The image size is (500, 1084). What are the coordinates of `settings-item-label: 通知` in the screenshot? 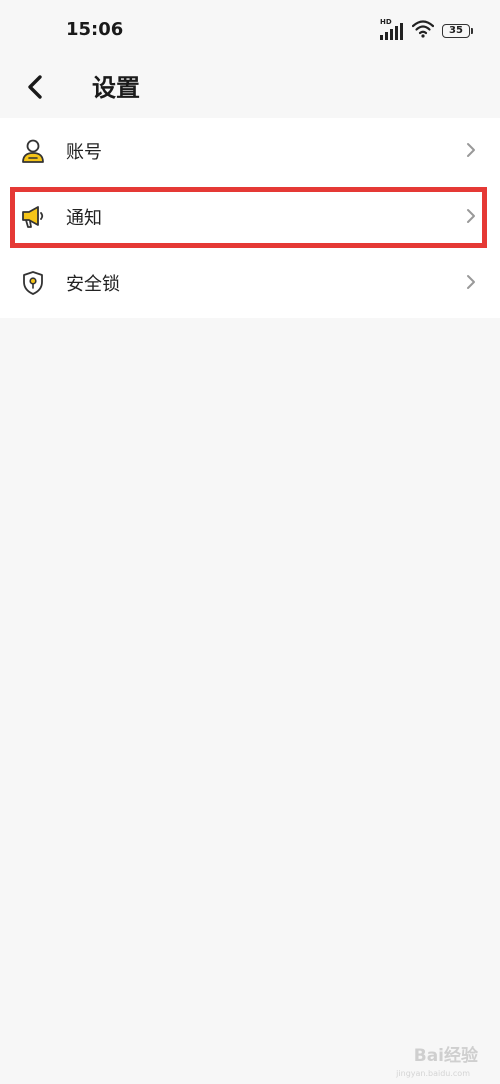 It's located at (84, 218).